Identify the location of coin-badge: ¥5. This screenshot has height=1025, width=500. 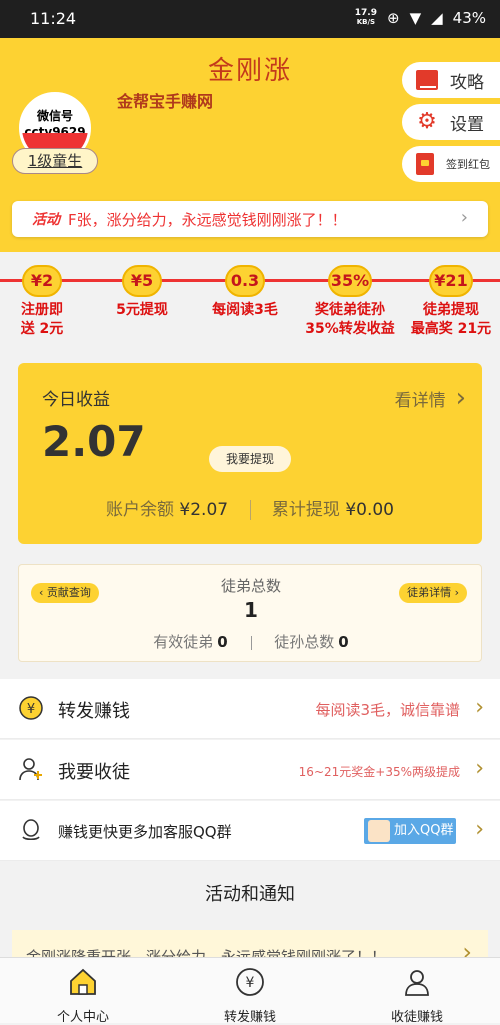
(142, 281).